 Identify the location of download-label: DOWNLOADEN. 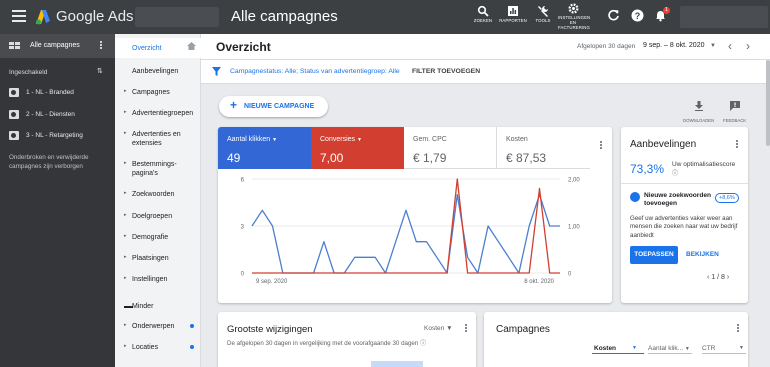
(699, 120).